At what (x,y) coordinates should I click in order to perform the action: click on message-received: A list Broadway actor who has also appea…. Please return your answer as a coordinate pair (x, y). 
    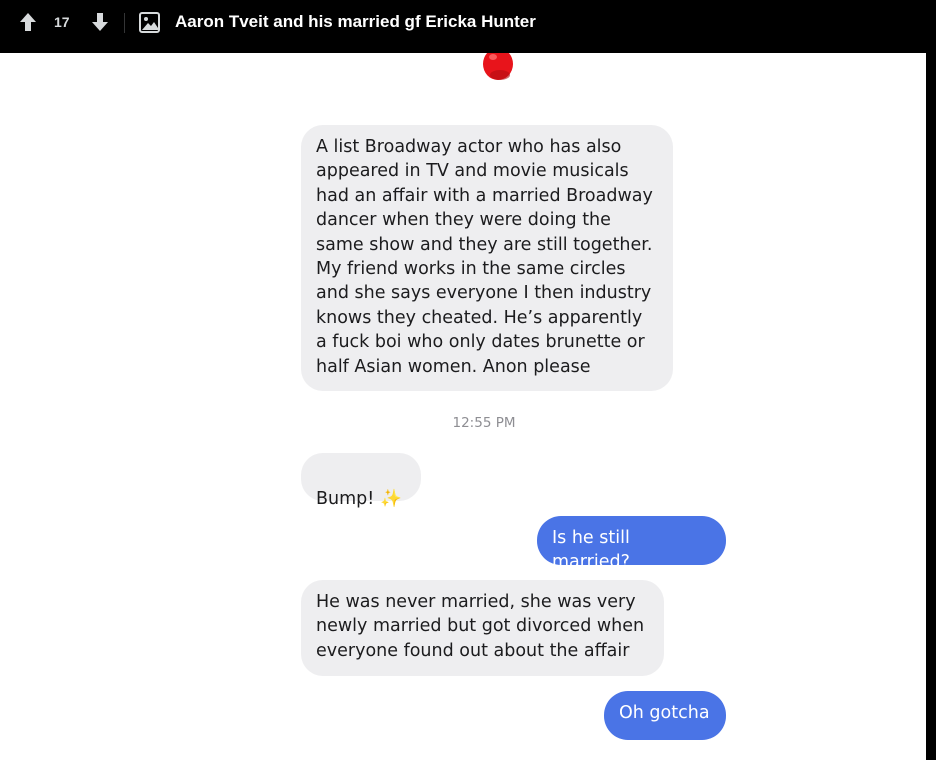
    Looking at the image, I should click on (487, 258).